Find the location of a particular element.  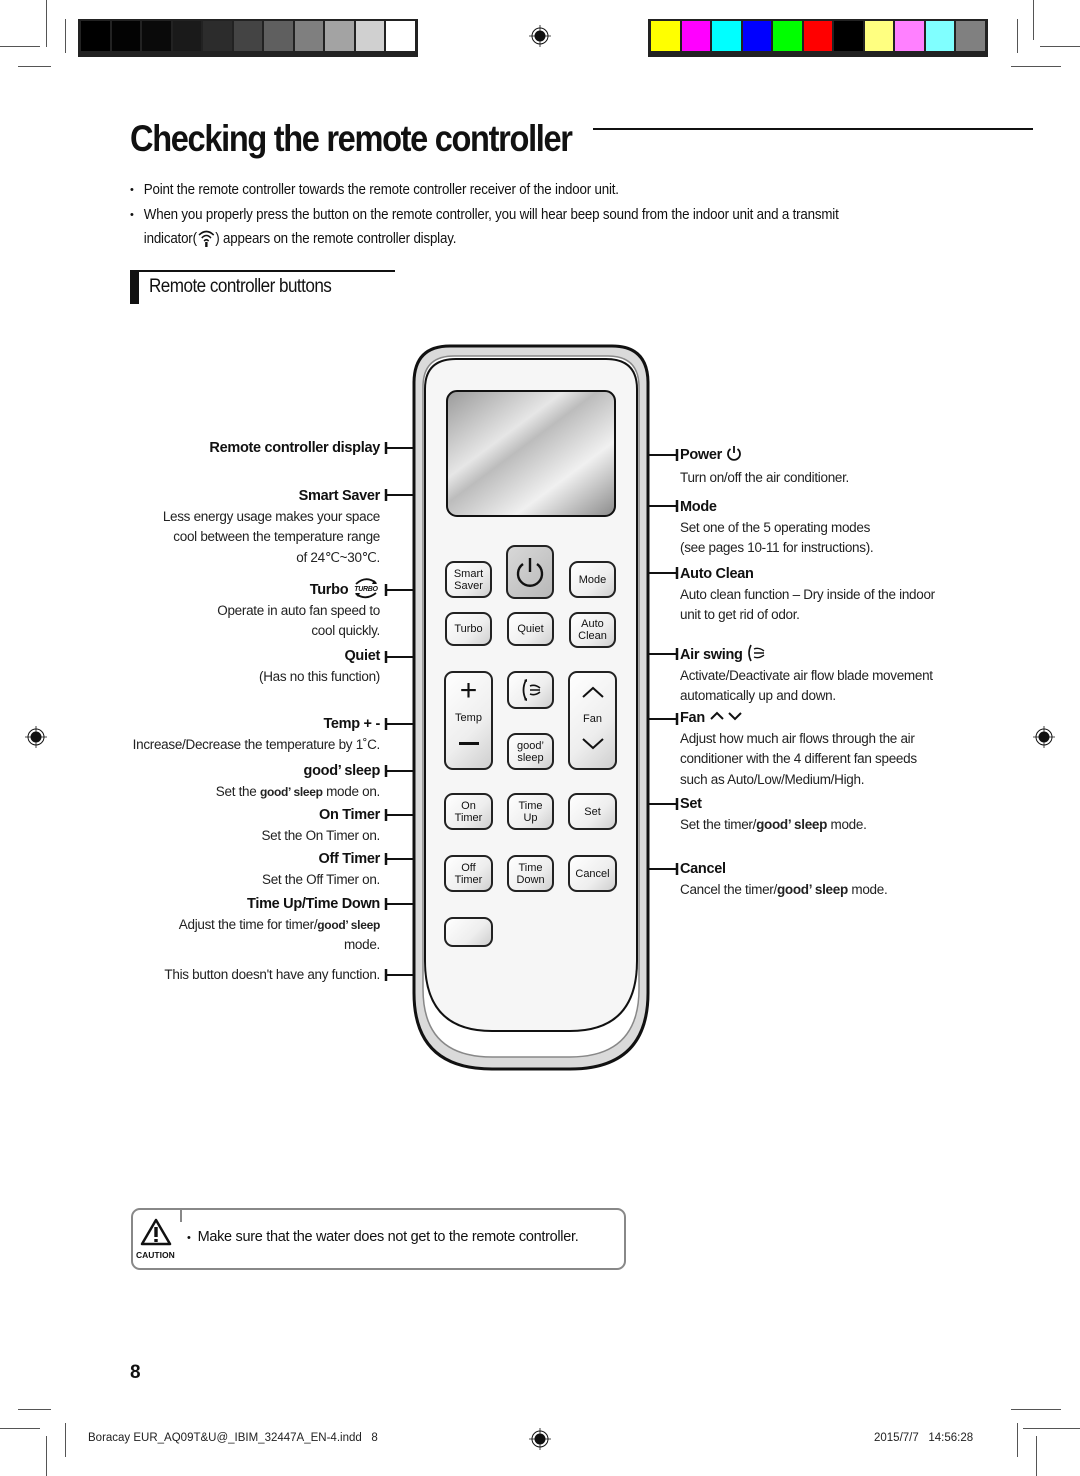

fan-rocker-button: Fan is located at coordinates (592, 720).